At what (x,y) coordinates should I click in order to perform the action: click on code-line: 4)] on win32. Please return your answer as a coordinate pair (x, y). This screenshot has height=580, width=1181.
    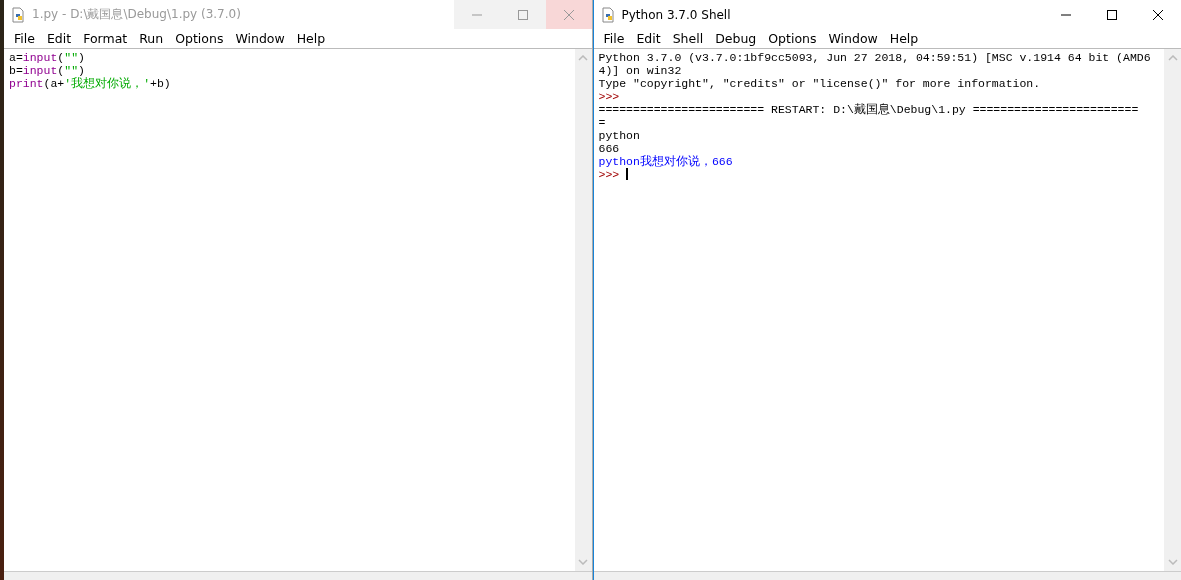
    Looking at the image, I should click on (640, 70).